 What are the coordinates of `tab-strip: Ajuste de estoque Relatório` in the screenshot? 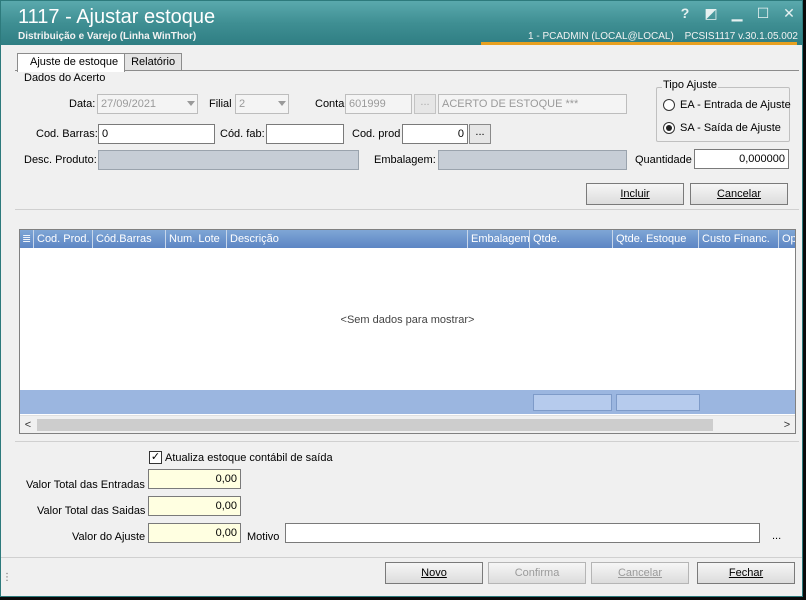 It's located at (100, 62).